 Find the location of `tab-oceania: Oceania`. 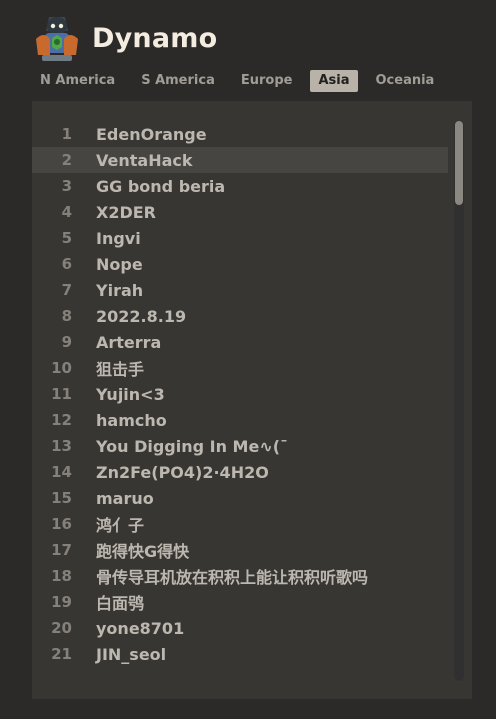

tab-oceania: Oceania is located at coordinates (405, 81).